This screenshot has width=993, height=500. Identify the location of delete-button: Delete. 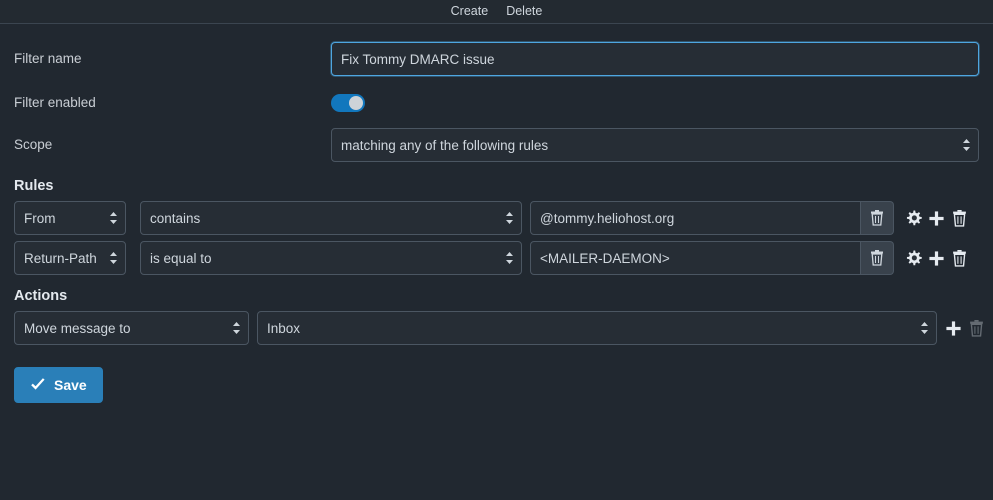
(524, 11).